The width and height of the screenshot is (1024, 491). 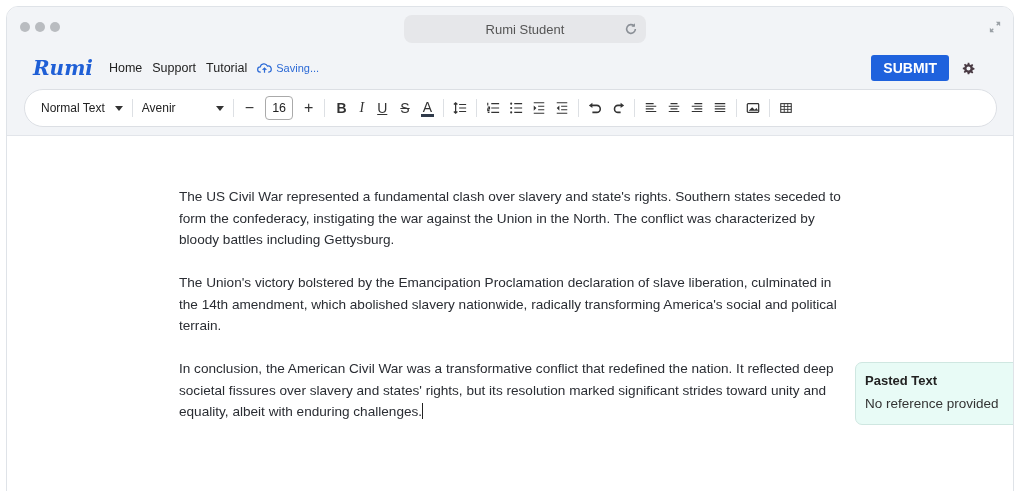 I want to click on color-button: A, so click(x=427, y=108).